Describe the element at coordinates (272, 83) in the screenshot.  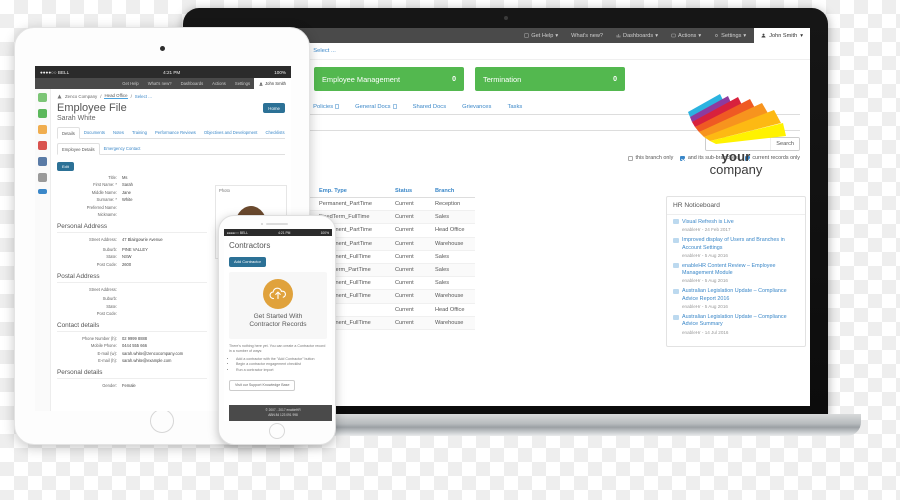
I see `tablet-user-menu: John Smith` at that location.